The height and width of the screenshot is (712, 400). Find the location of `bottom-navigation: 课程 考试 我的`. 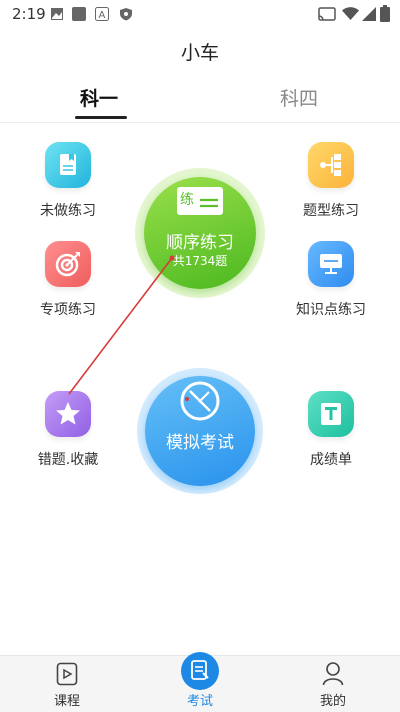

bottom-navigation: 课程 考试 我的 is located at coordinates (200, 682).